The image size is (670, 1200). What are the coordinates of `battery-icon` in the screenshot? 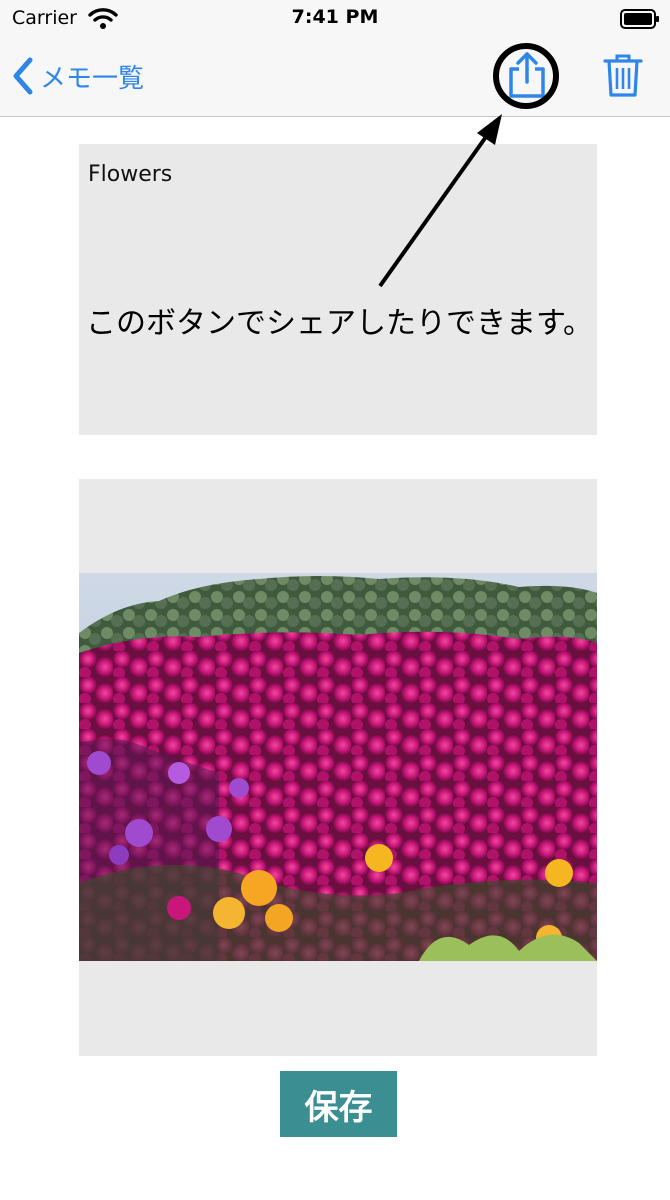 It's located at (639, 19).